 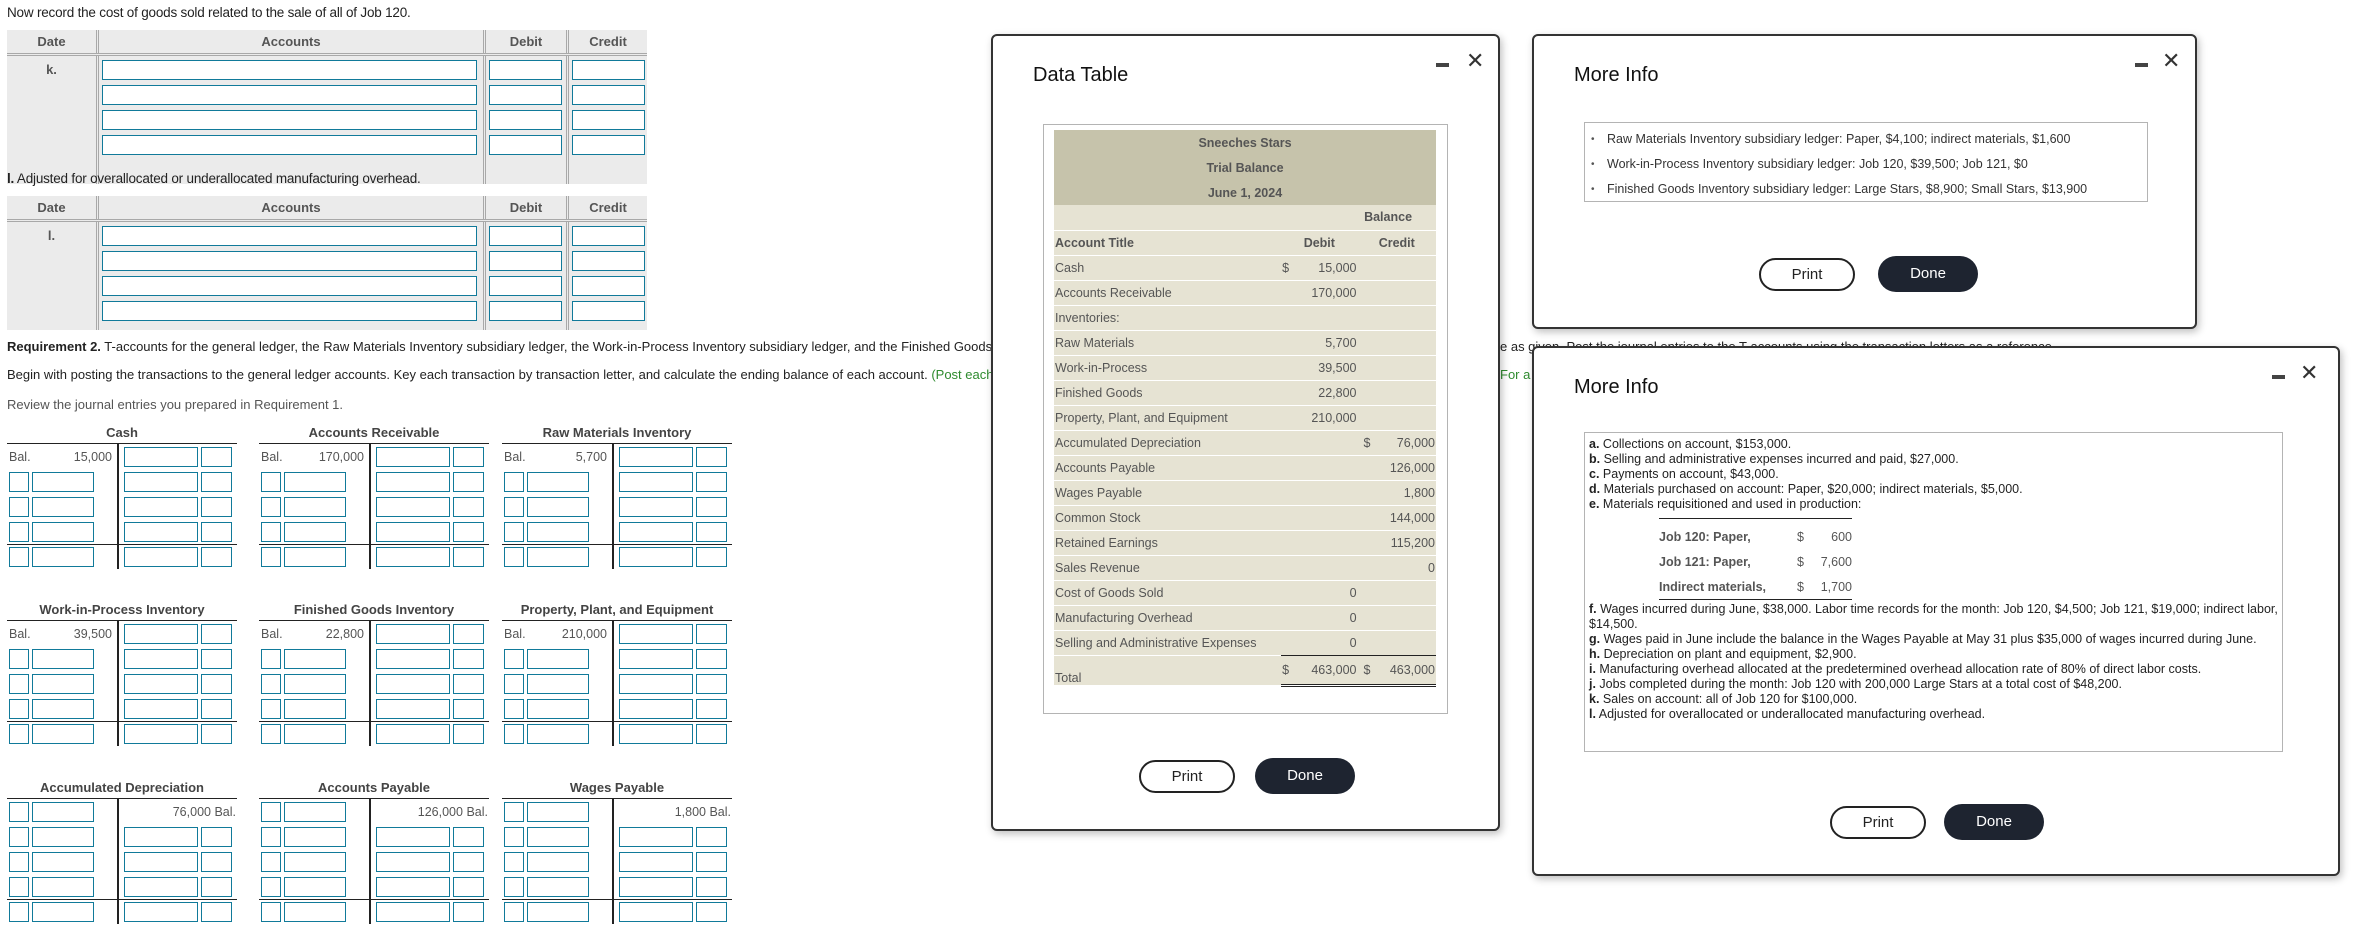 I want to click on minimize-icon, so click(x=2141, y=65).